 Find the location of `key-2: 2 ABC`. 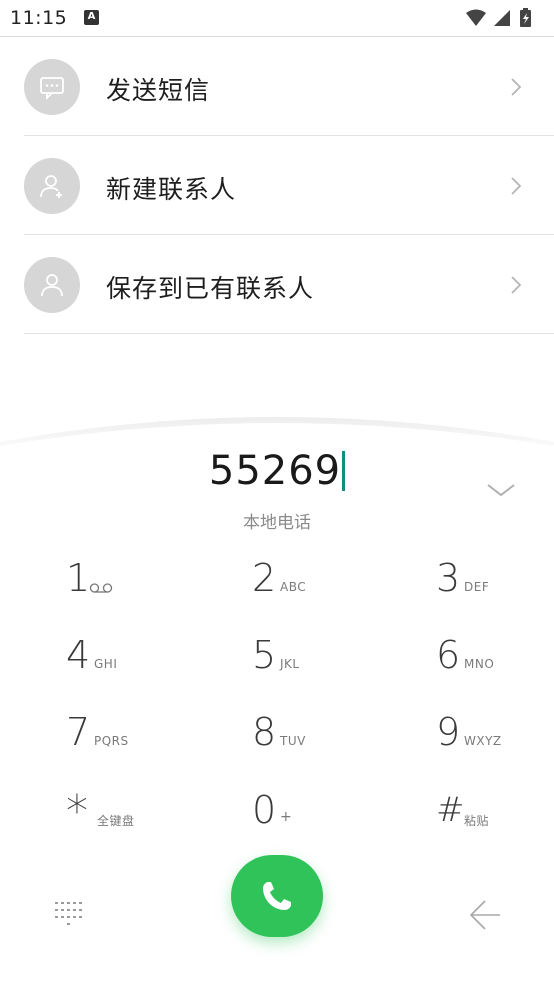

key-2: 2 ABC is located at coordinates (327, 586).